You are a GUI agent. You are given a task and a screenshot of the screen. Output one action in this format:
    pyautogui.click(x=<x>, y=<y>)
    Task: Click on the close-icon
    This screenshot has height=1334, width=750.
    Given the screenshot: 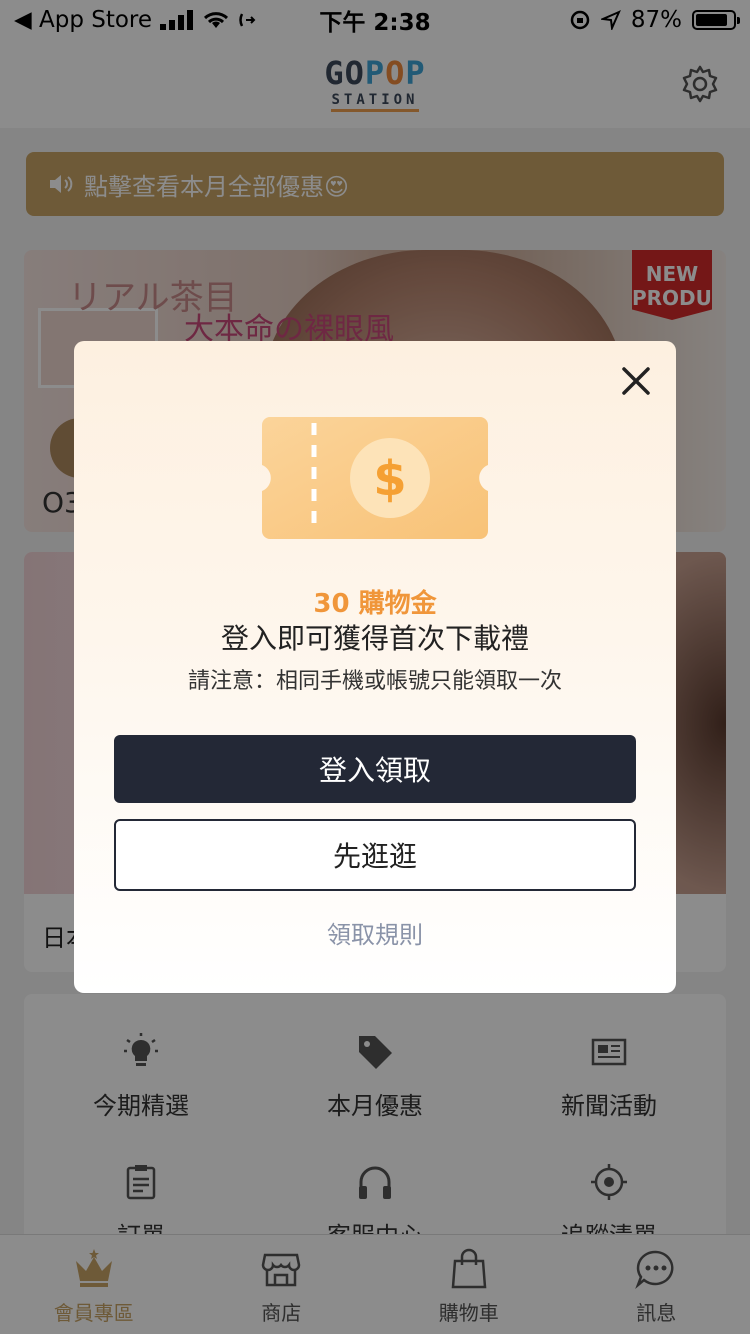 What is the action you would take?
    pyautogui.click(x=636, y=381)
    